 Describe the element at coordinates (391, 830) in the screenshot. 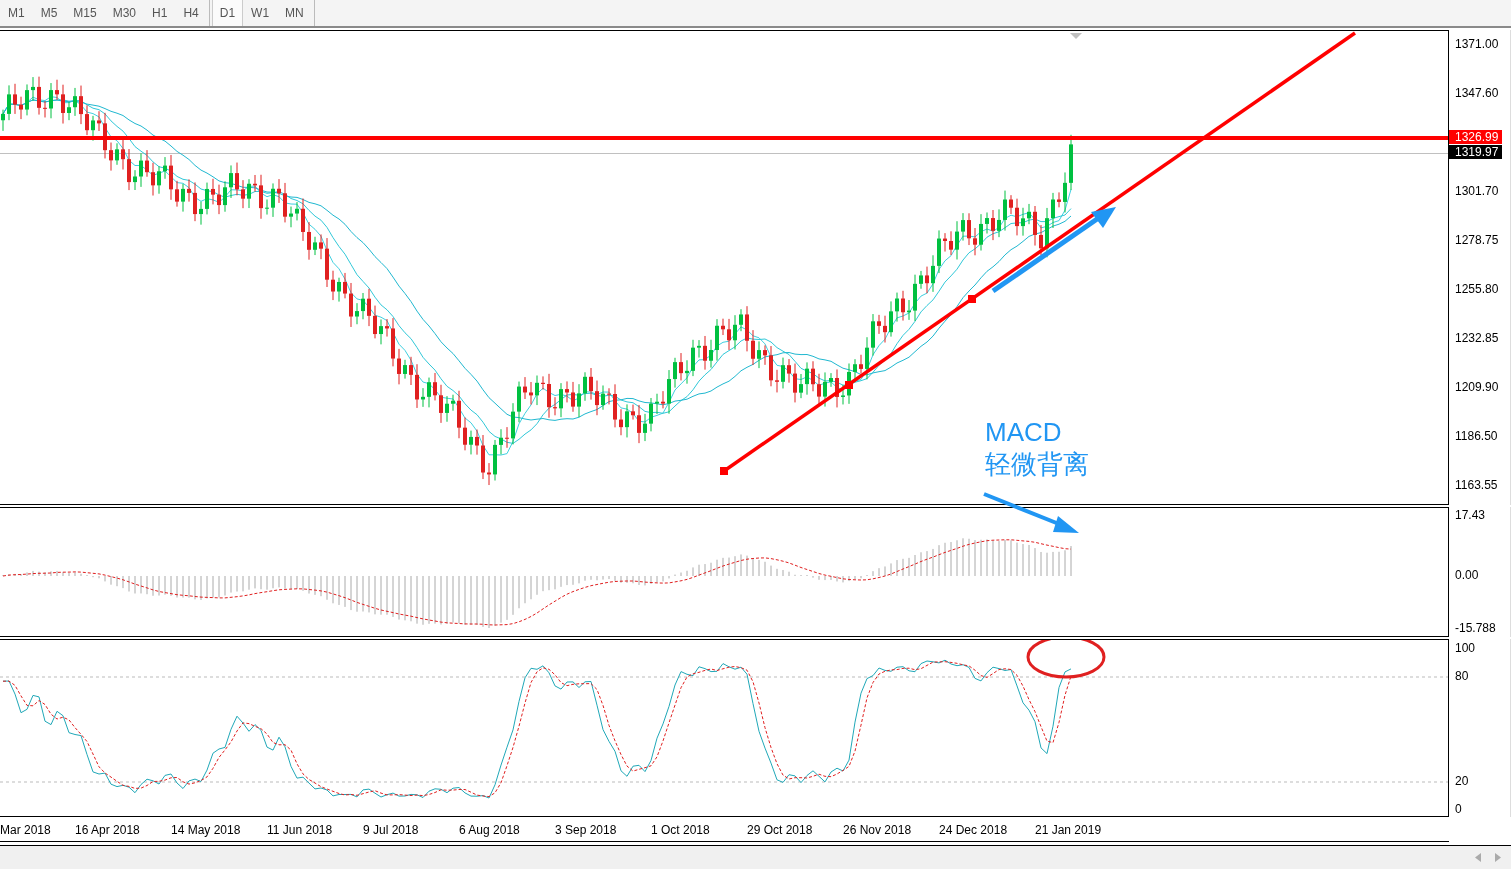

I see `date-label: 9 Jul 2018` at that location.